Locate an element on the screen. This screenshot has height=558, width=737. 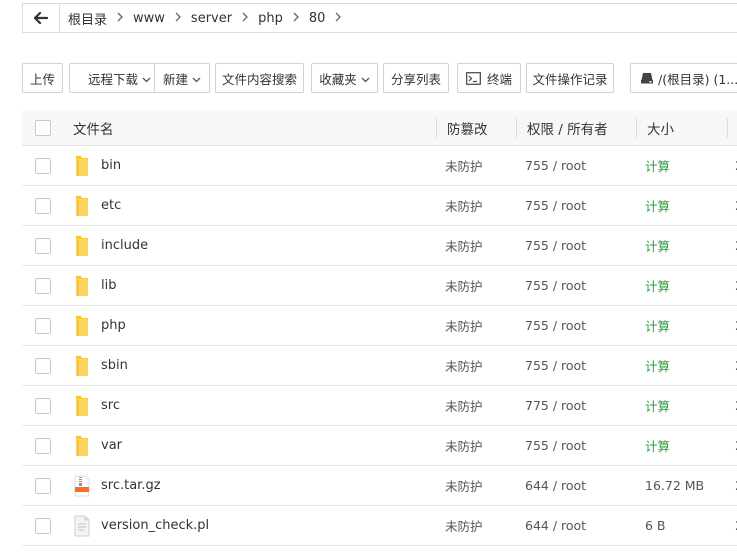
header-filename: 文件名 is located at coordinates (93, 127).